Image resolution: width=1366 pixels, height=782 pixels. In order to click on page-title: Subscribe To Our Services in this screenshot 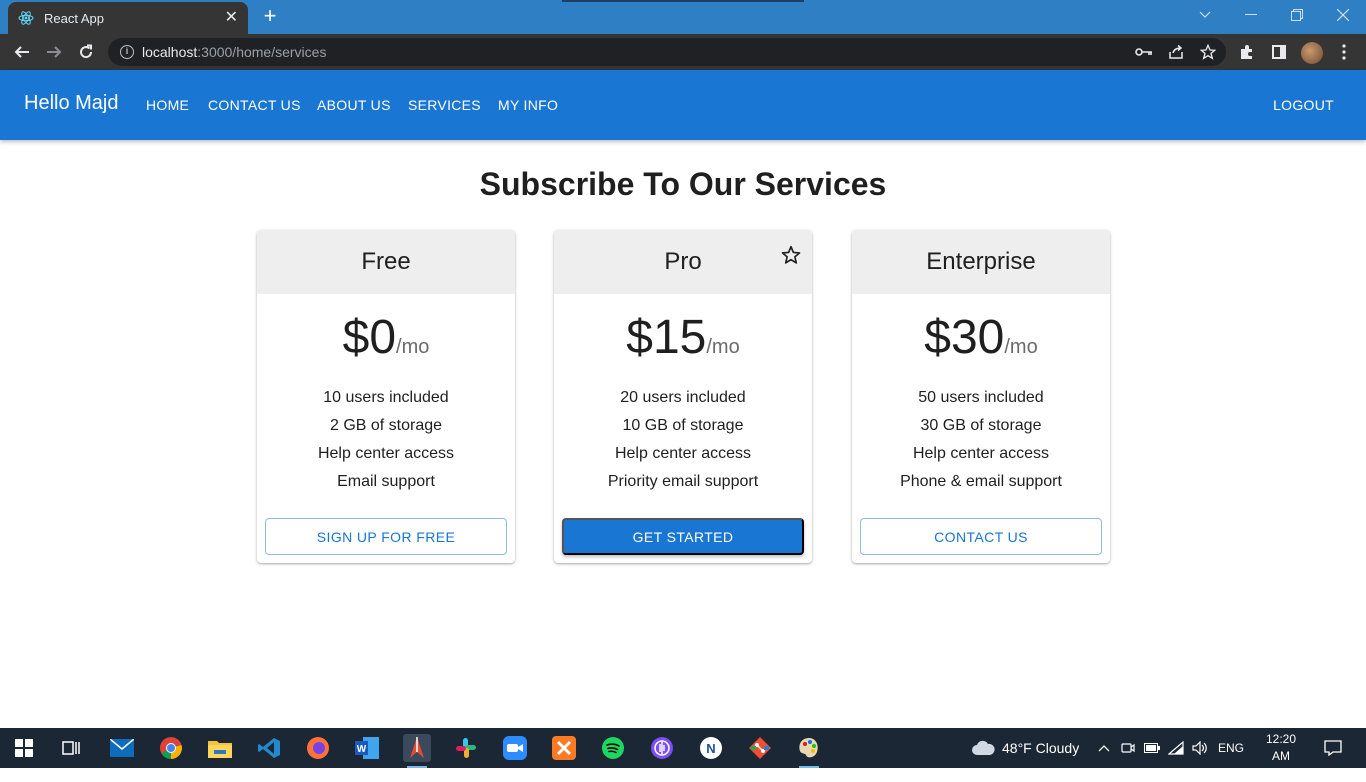, I will do `click(683, 184)`.